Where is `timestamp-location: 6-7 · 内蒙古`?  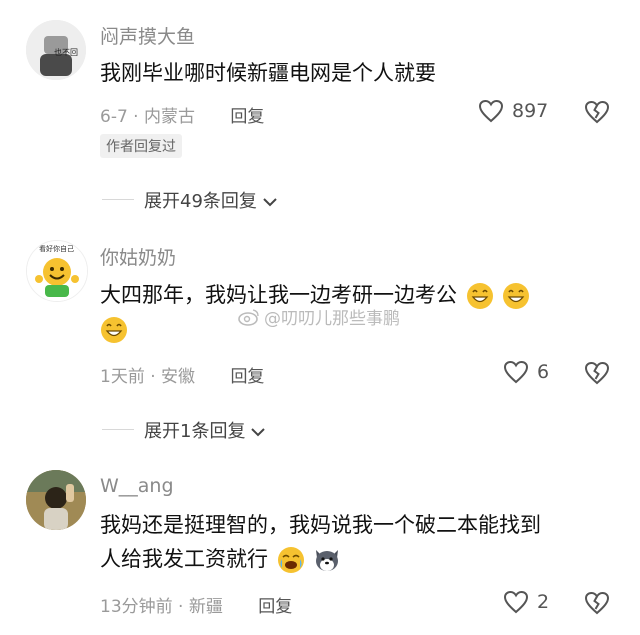
timestamp-location: 6-7 · 内蒙古 is located at coordinates (147, 117).